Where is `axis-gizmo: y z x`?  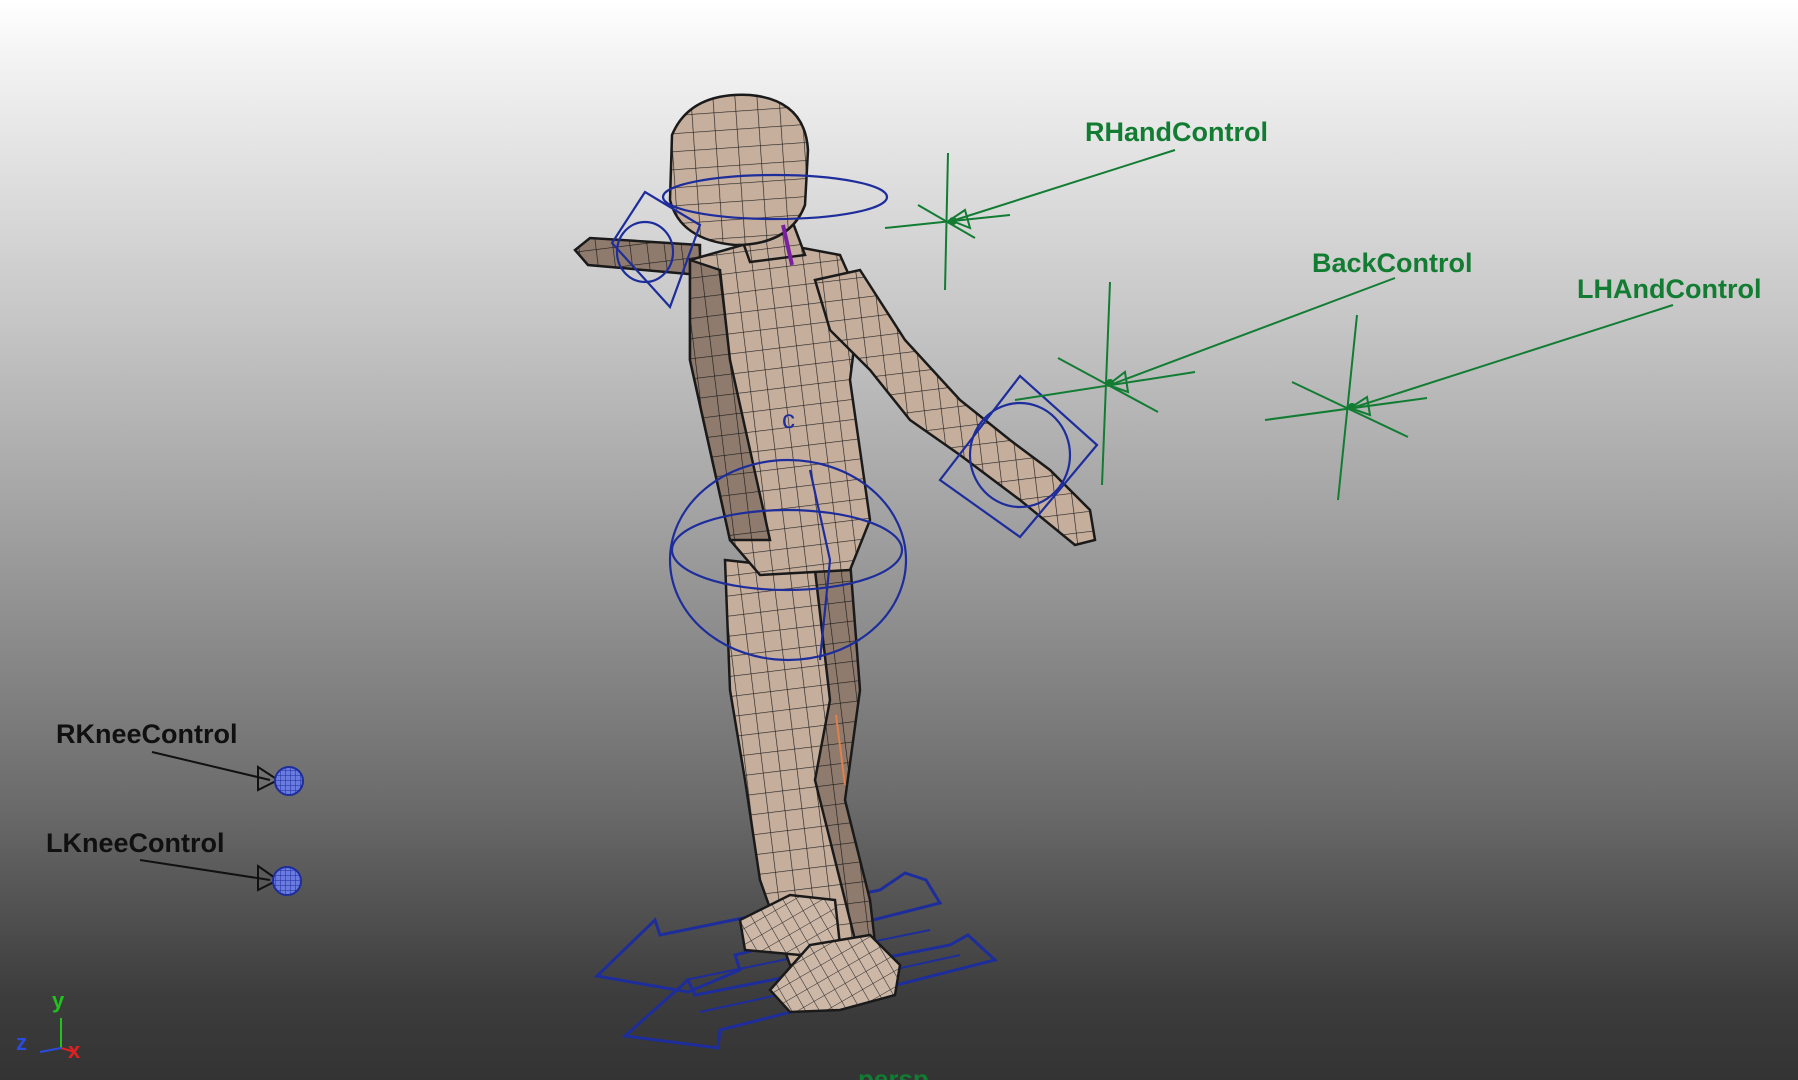 axis-gizmo: y z x is located at coordinates (48, 1025).